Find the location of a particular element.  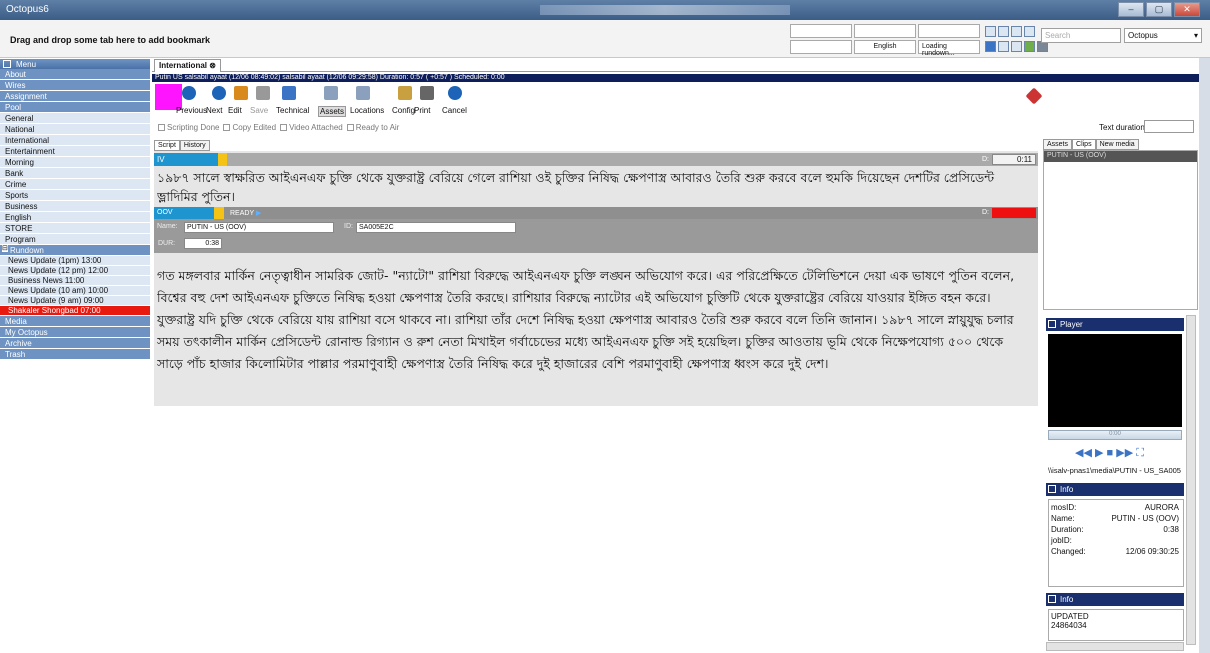

app-select: Octopus ▾ is located at coordinates (1163, 35).